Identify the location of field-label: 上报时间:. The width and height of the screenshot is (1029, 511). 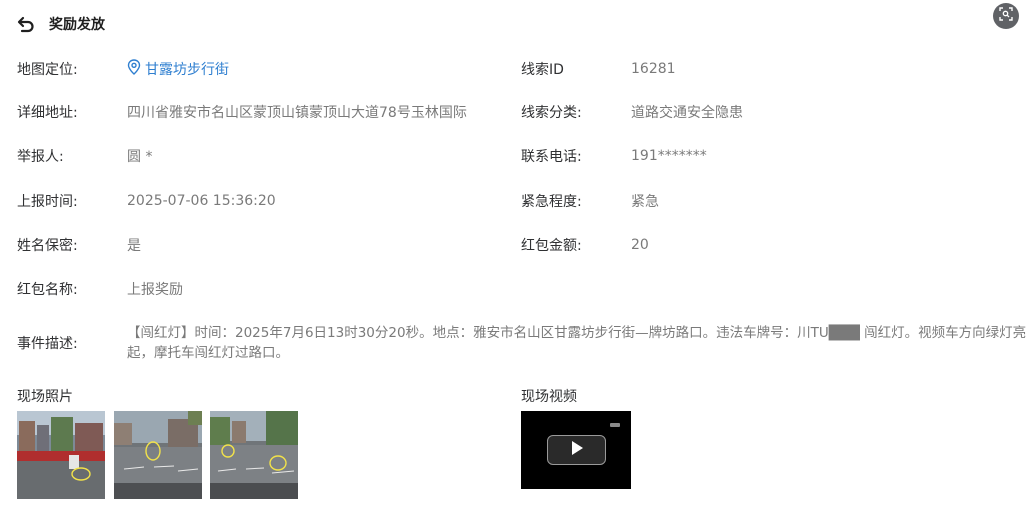
(47, 202).